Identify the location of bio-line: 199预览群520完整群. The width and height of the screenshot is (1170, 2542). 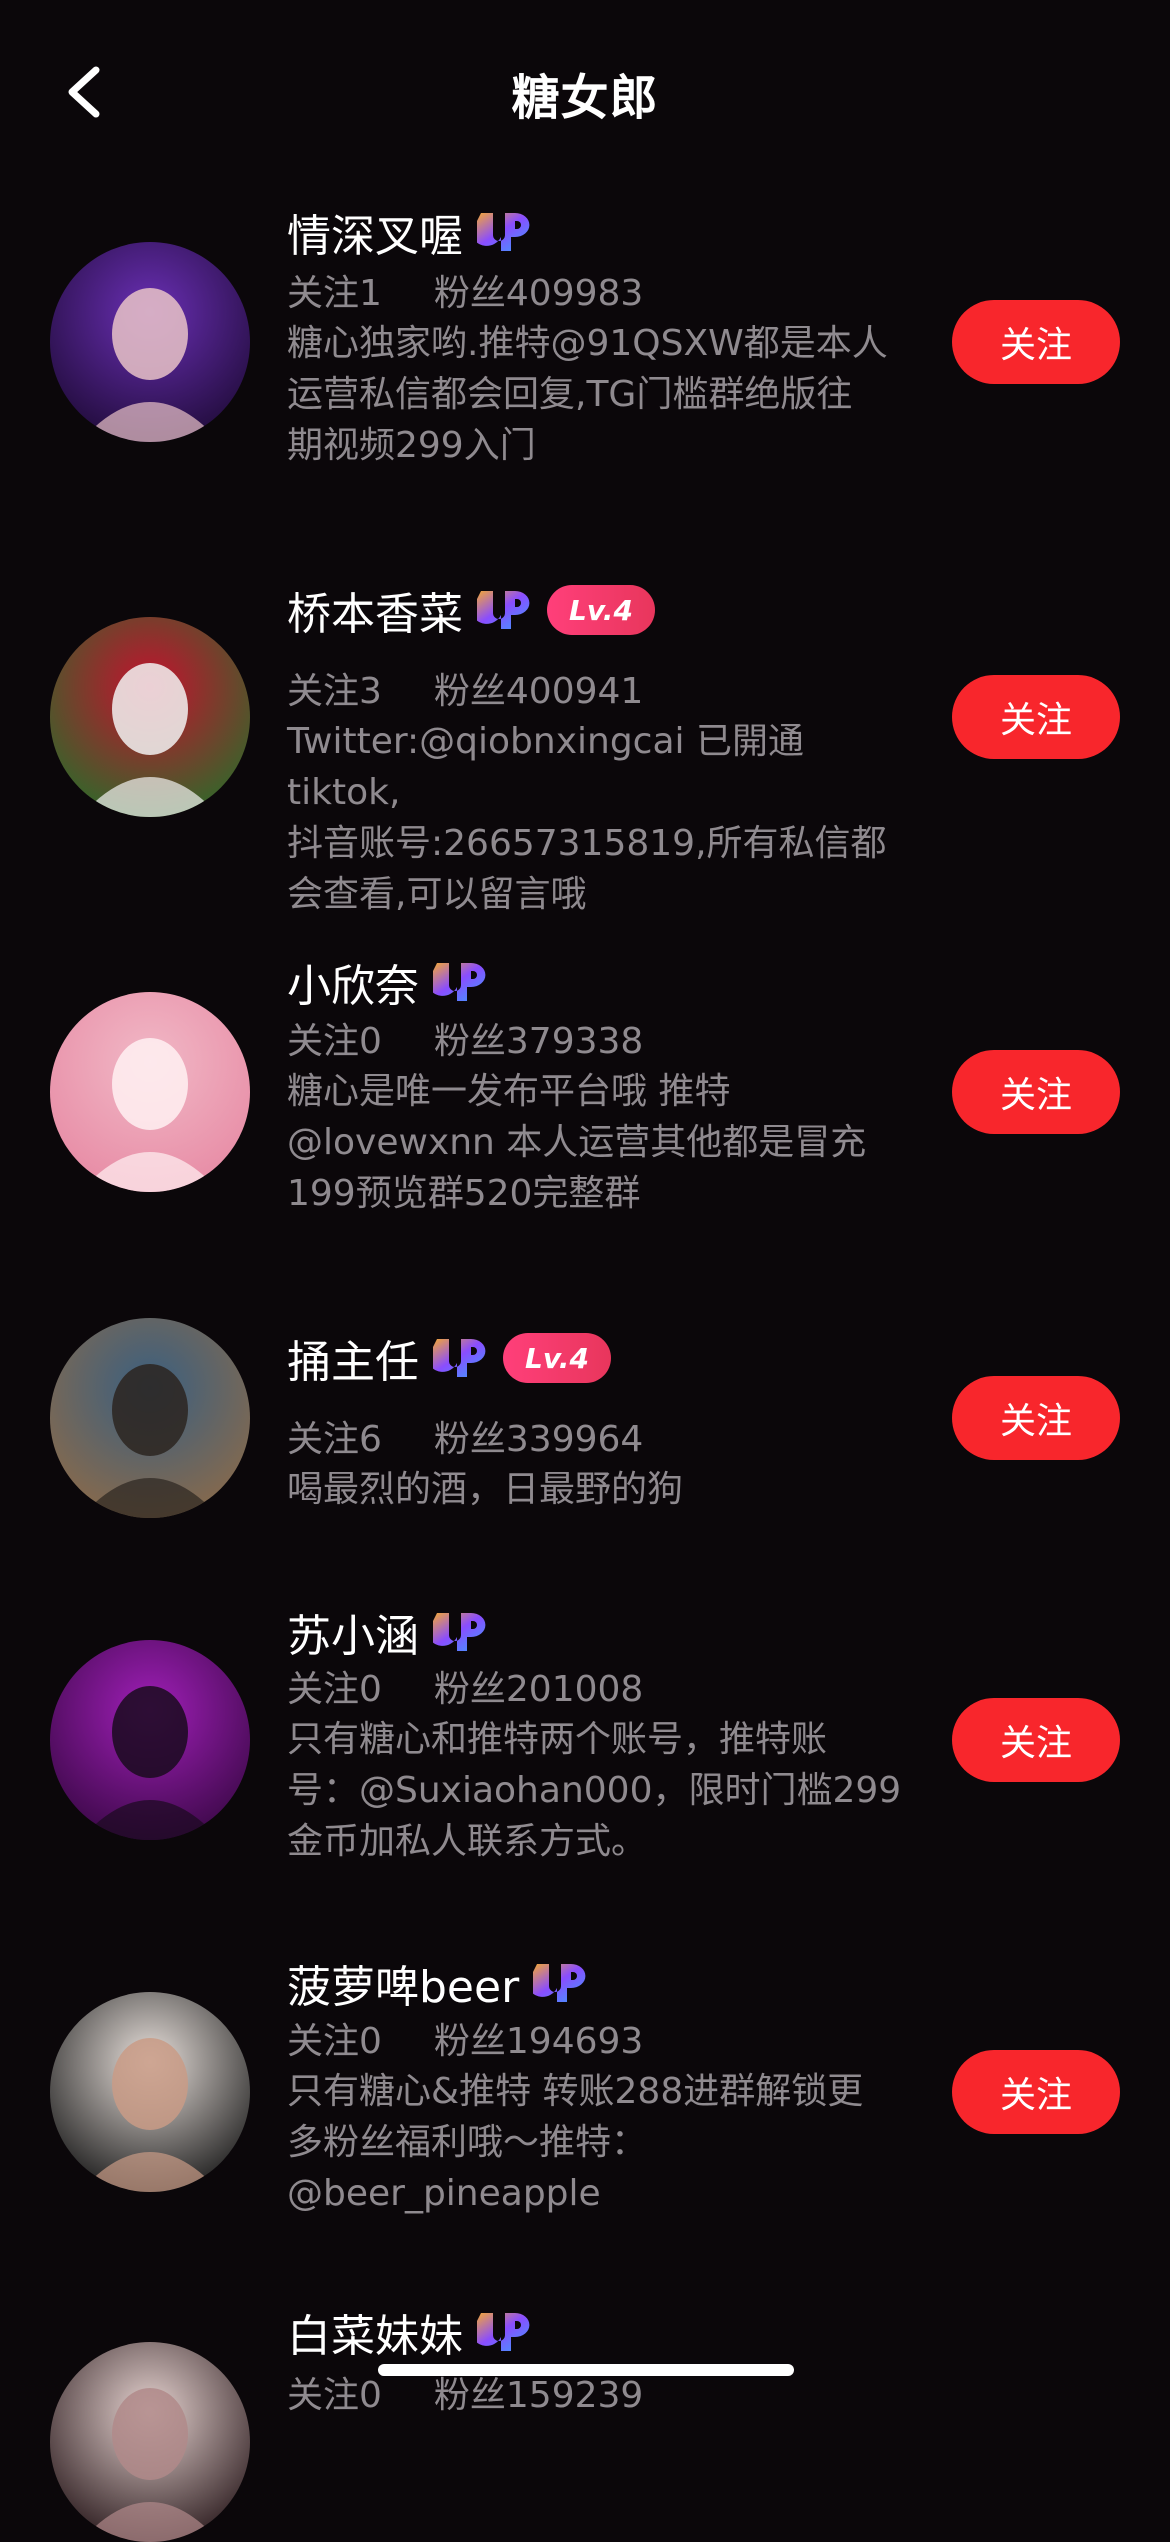
(464, 1193).